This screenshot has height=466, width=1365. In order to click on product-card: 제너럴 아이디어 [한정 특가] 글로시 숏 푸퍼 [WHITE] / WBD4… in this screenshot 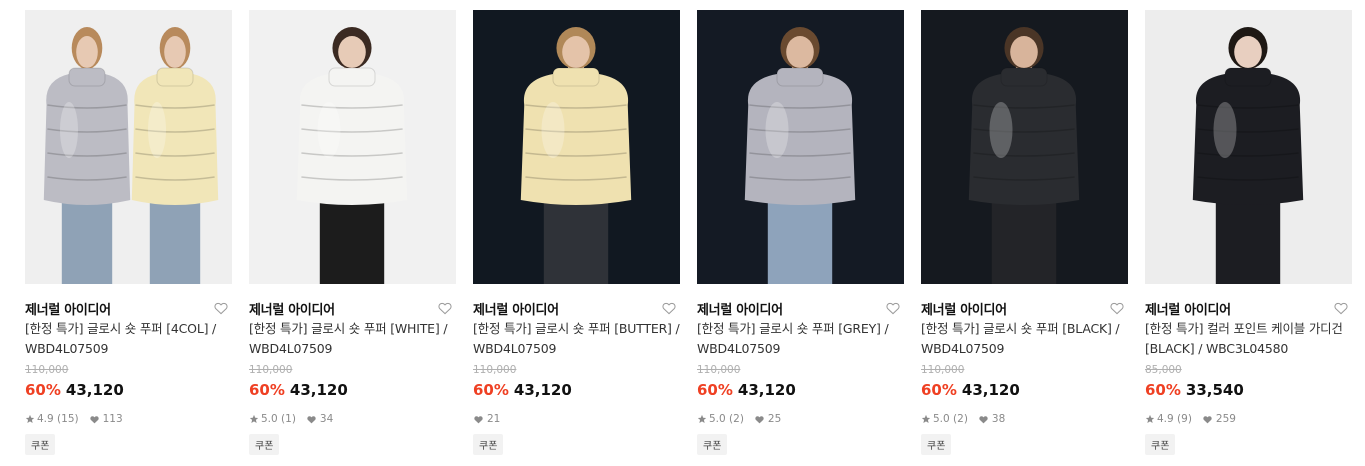, I will do `click(352, 232)`.